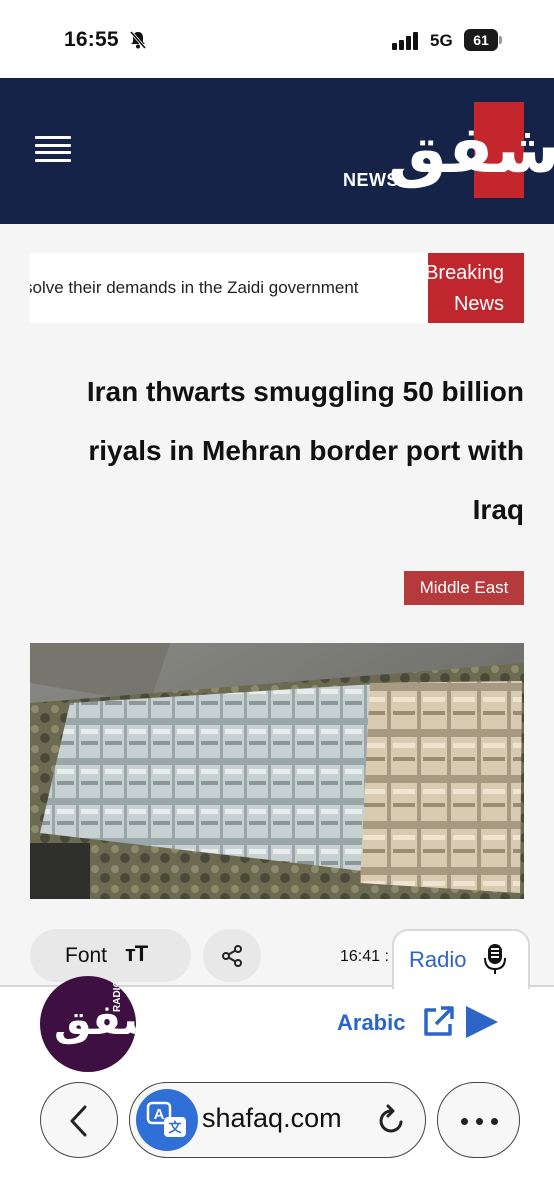 This screenshot has height=1199, width=554. I want to click on radio-tab-label: Radio, so click(438, 959).